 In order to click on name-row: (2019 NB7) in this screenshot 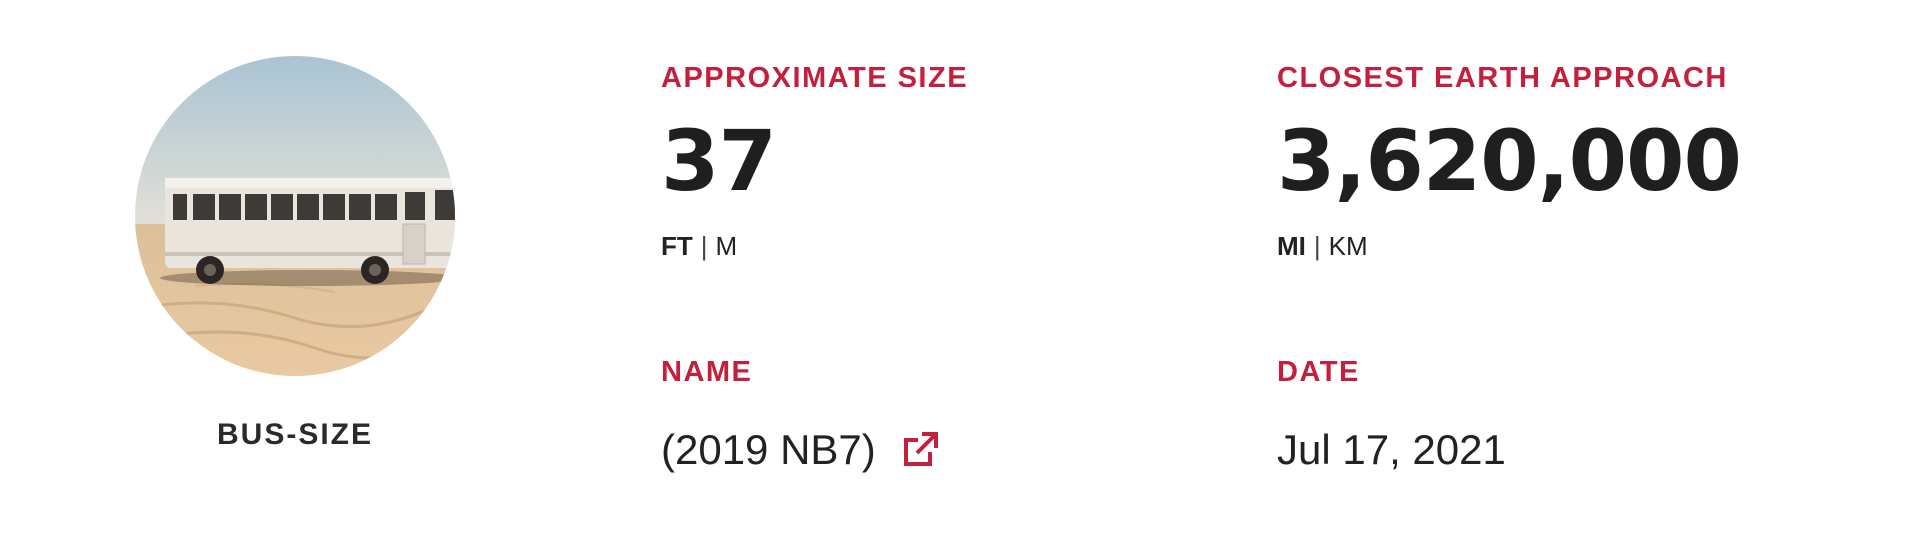, I will do `click(800, 450)`.